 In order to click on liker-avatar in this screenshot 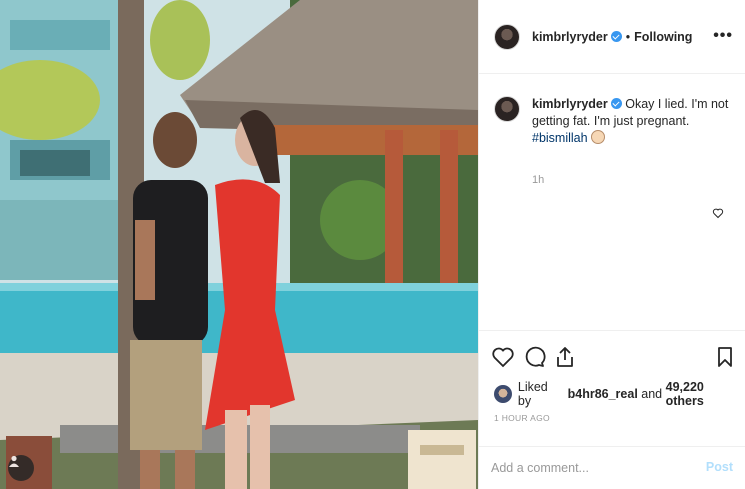, I will do `click(503, 394)`.